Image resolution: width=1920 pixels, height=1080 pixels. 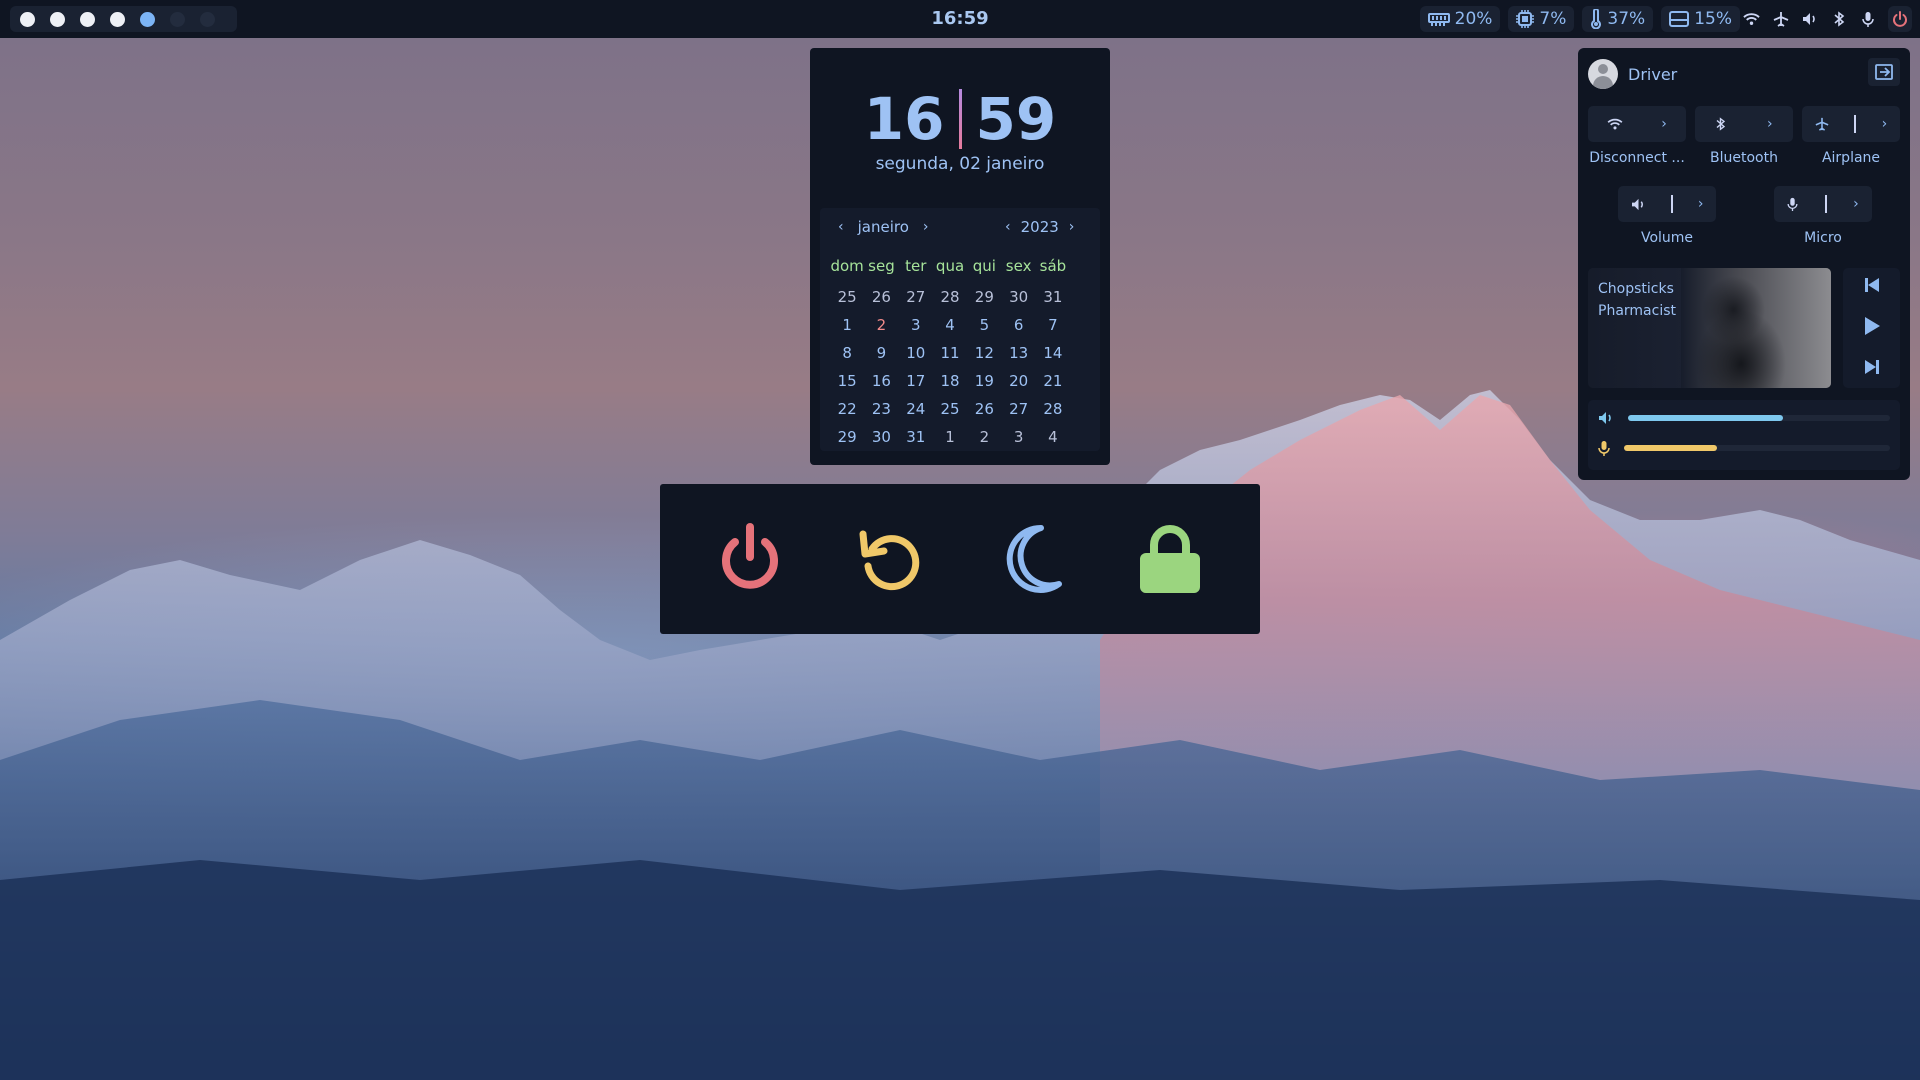 What do you see at coordinates (750, 559) in the screenshot?
I see `shutdown-button` at bounding box center [750, 559].